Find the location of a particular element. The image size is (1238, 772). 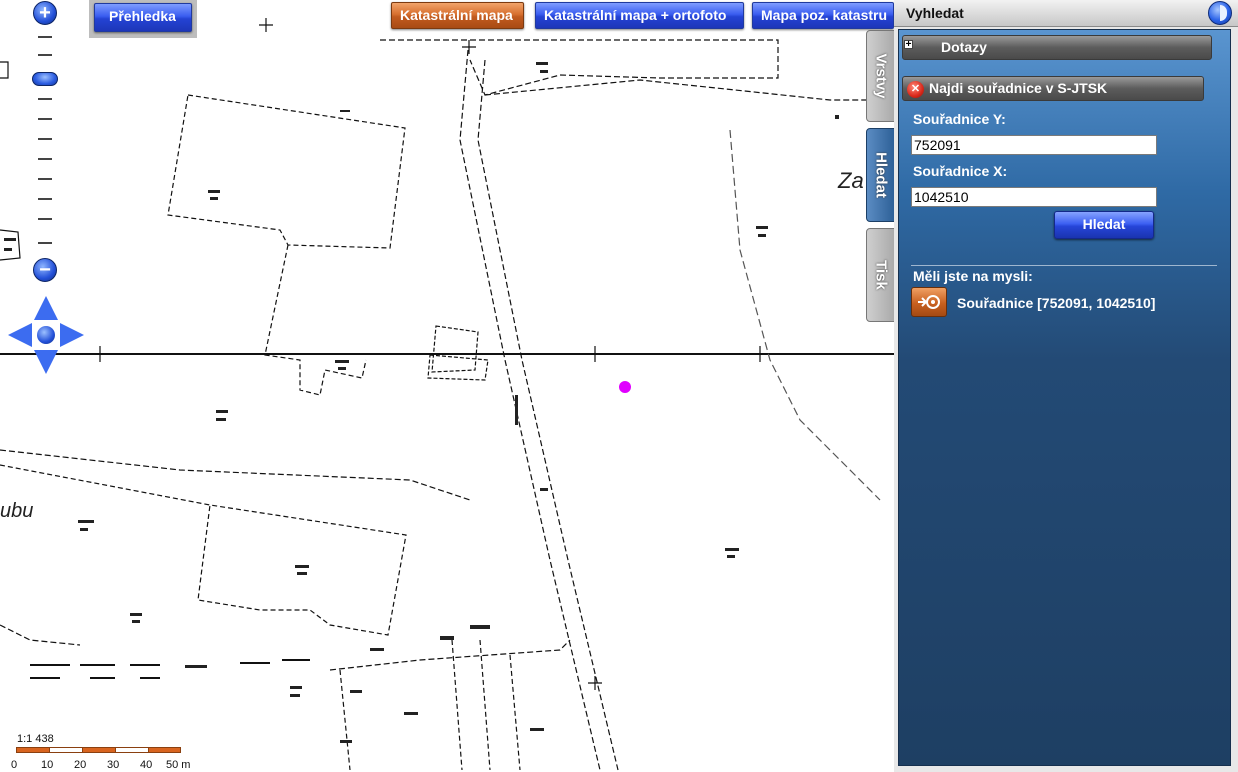

tab-label: Hledat is located at coordinates (881, 175).